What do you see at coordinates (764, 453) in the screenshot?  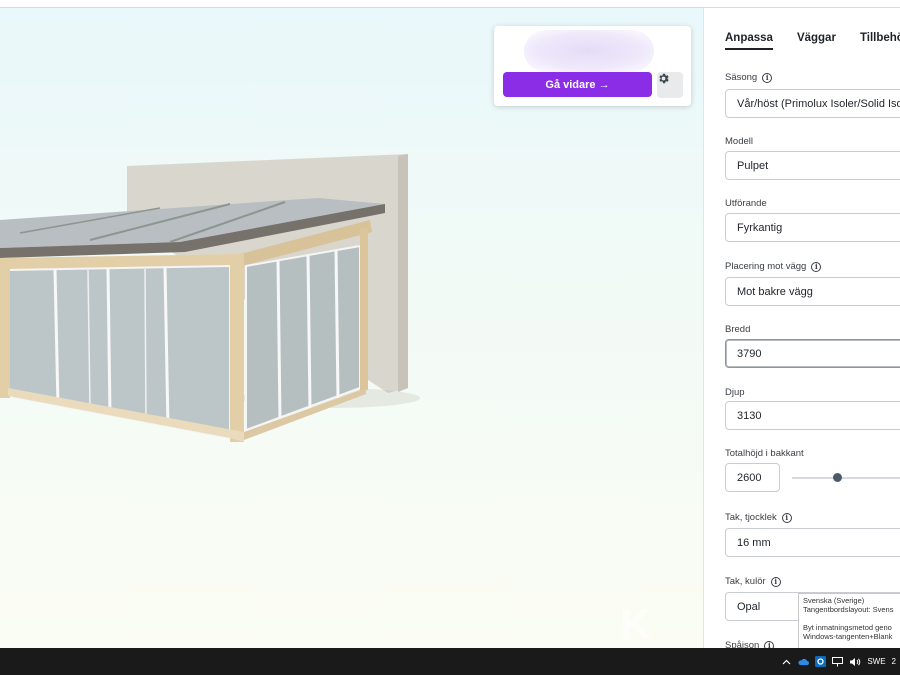 I see `totalhojd-label: Totalhöjd i bakkant` at bounding box center [764, 453].